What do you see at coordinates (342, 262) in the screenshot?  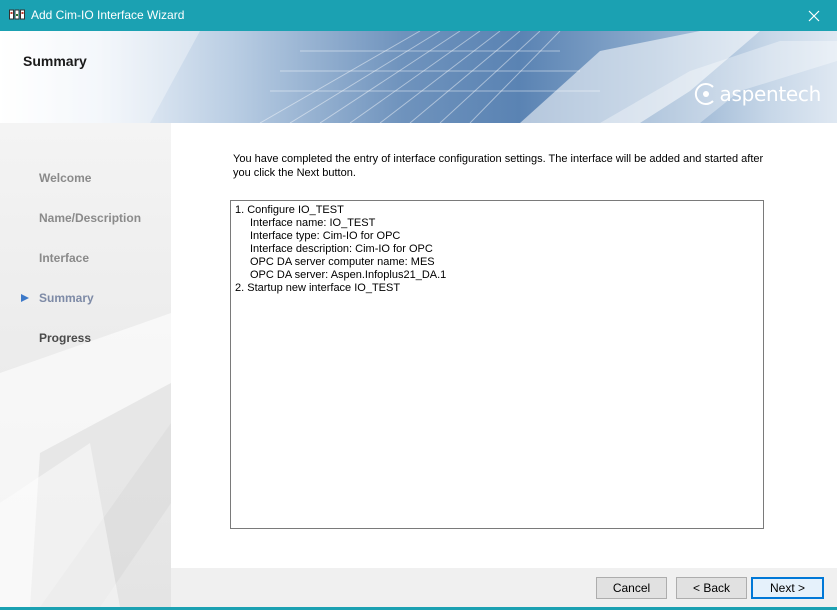 I see `summary-line: OPC DA server computer name: MES` at bounding box center [342, 262].